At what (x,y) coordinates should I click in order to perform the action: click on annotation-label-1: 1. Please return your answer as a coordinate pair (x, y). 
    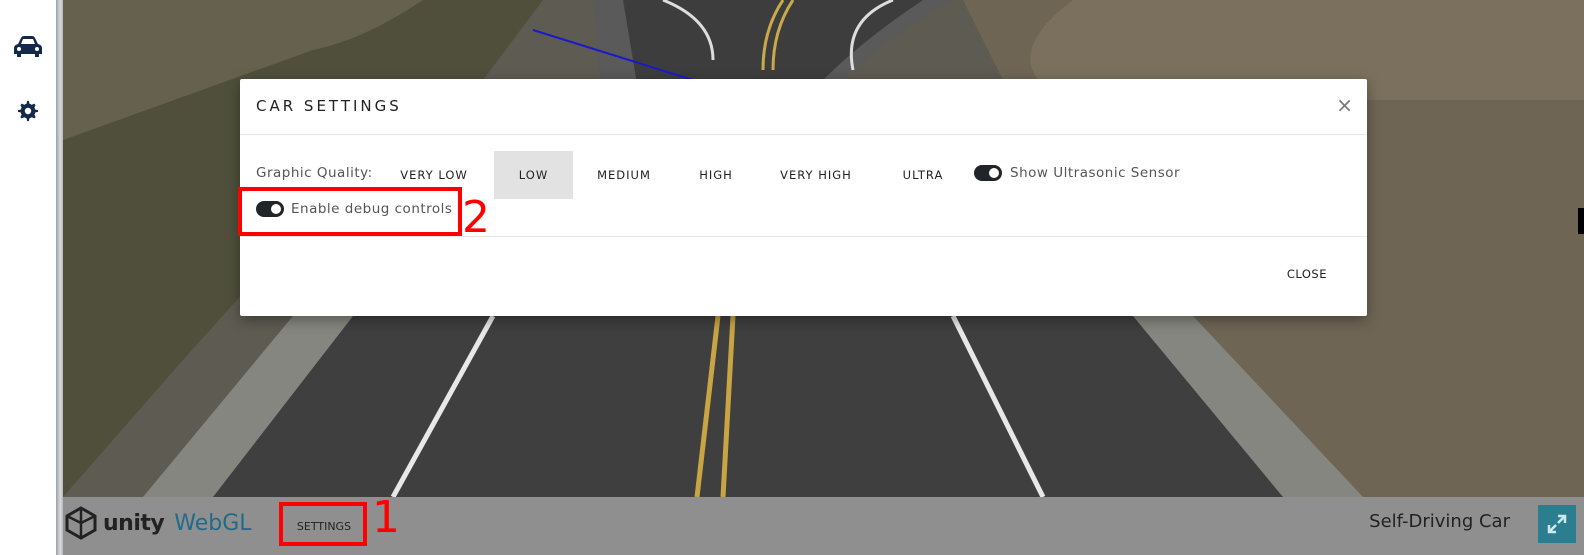
    Looking at the image, I should click on (386, 517).